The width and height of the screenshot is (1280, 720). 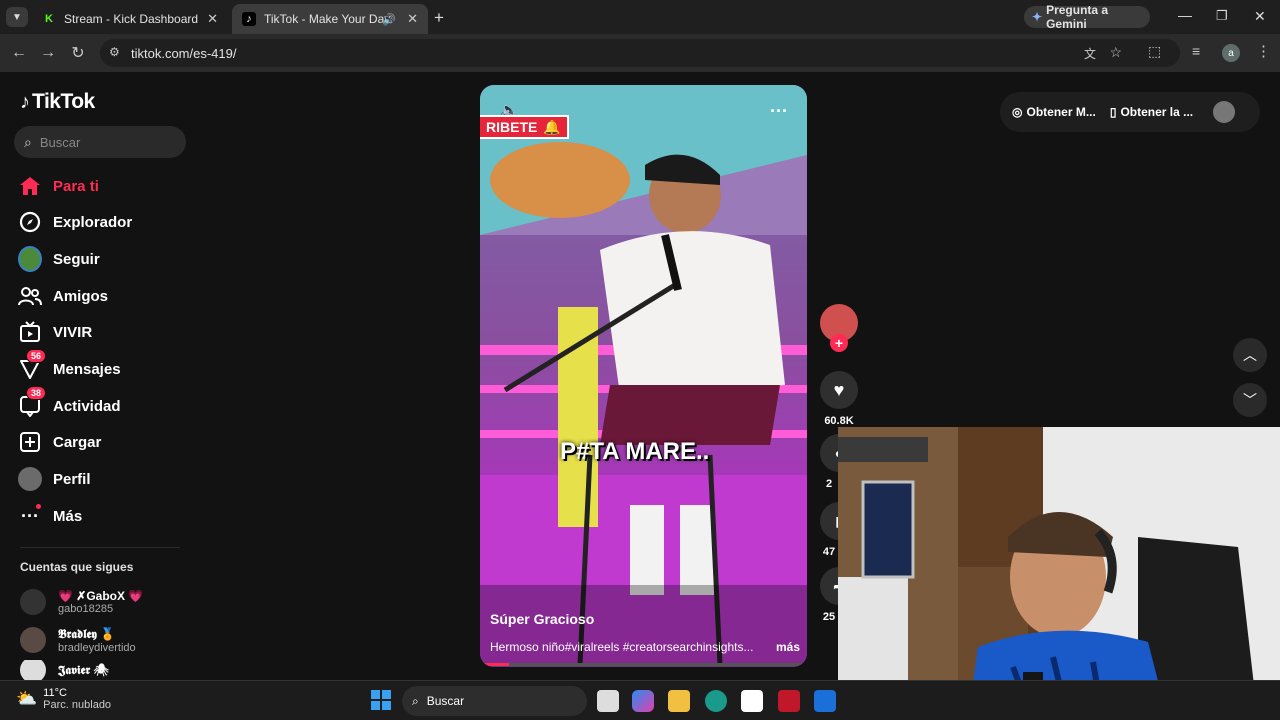 What do you see at coordinates (439, 18) in the screenshot?
I see `new-tab-button: +` at bounding box center [439, 18].